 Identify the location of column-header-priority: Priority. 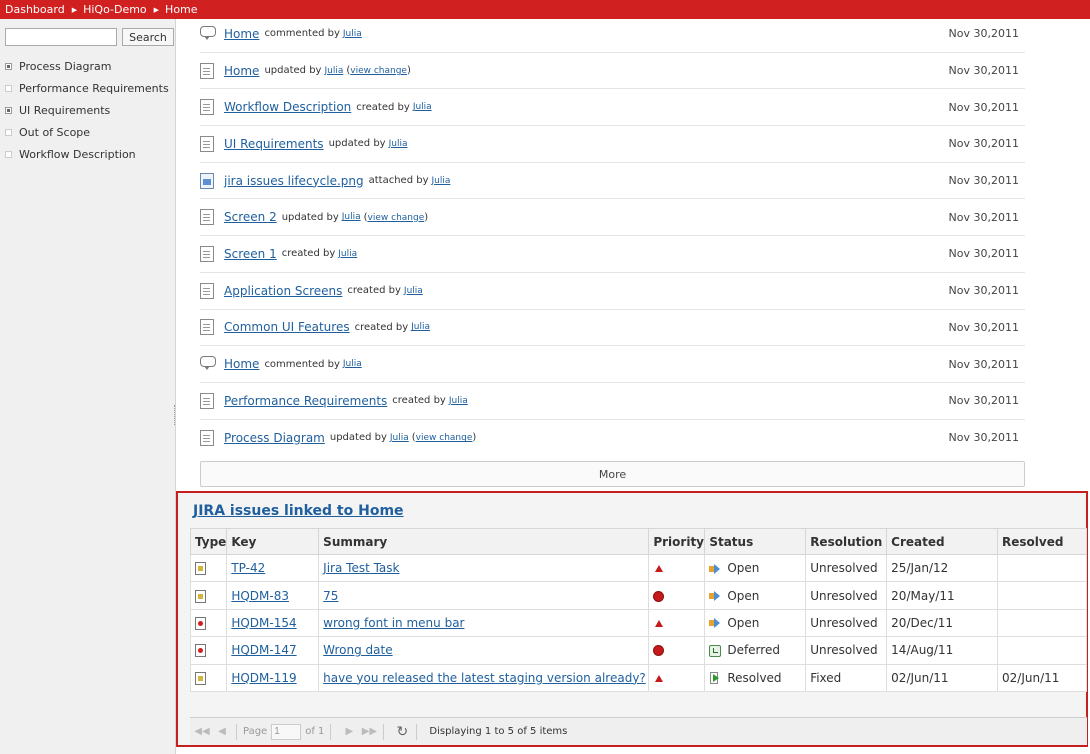
(677, 541).